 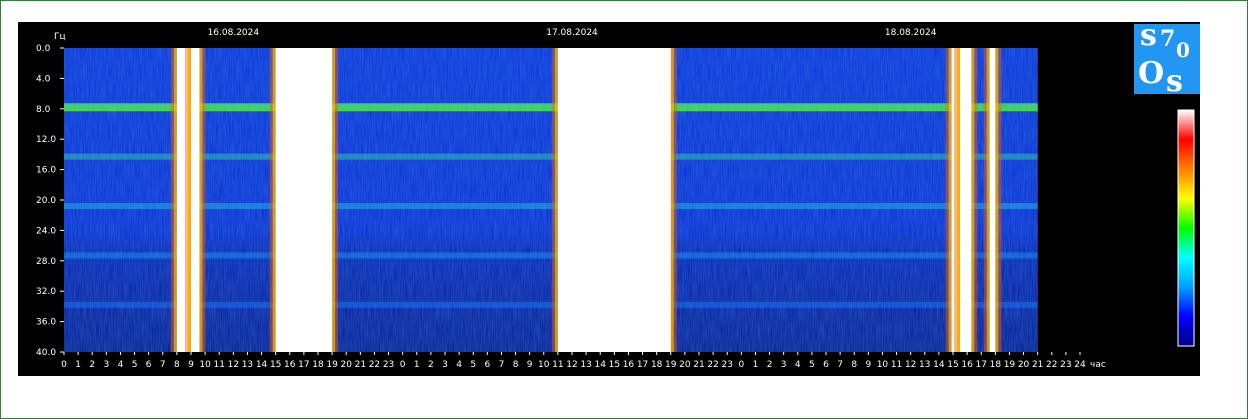 I want to click on color-scale-bar, so click(x=1186, y=228).